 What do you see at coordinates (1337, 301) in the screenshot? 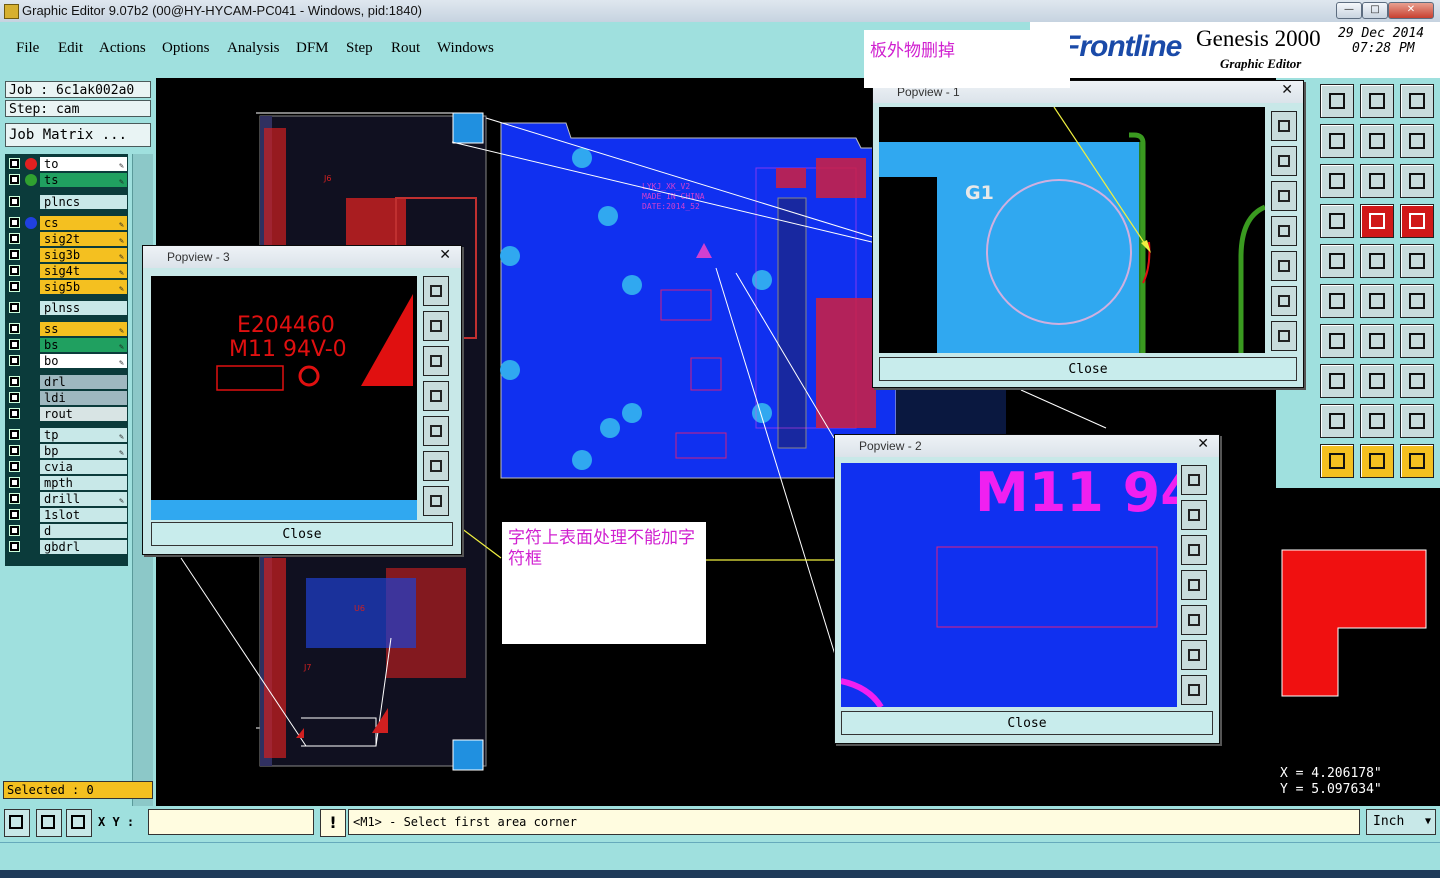
I see `toolbar-button-cross-icon` at bounding box center [1337, 301].